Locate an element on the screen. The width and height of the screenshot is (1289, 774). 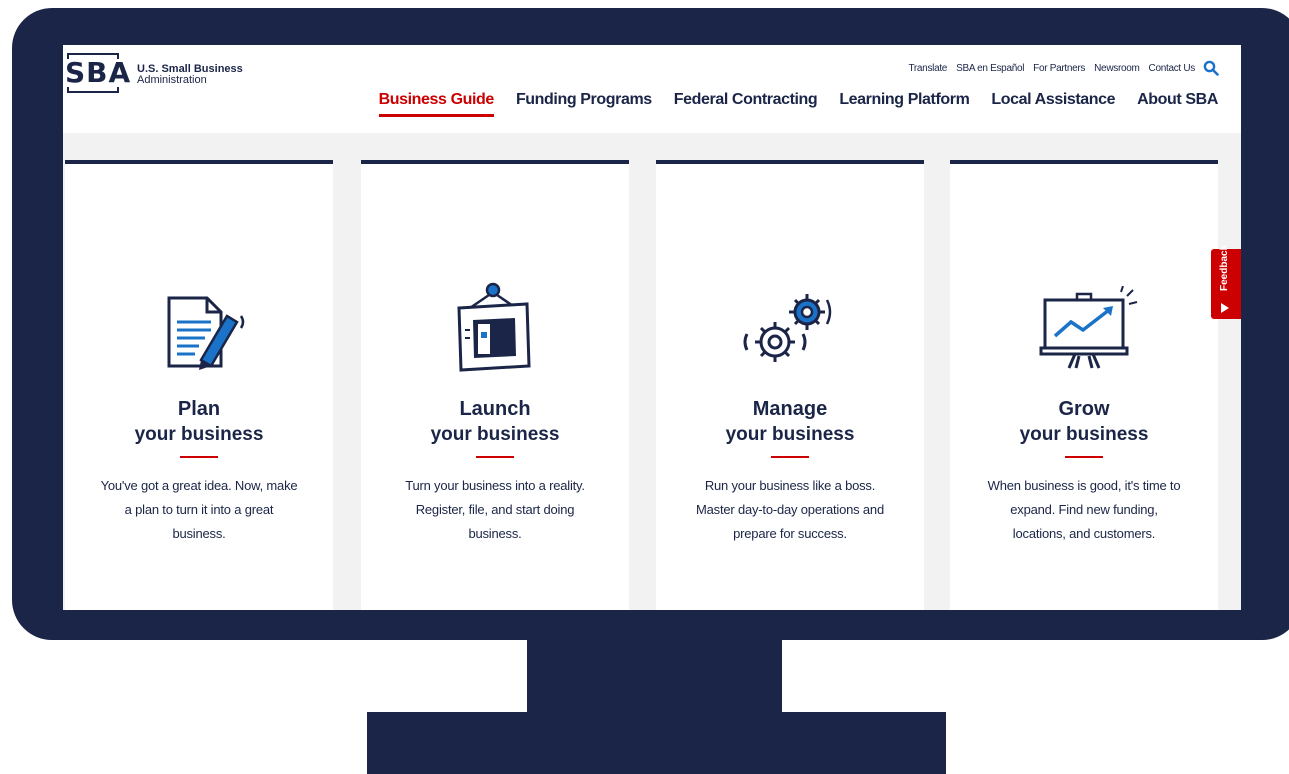
logo-bracket-bottom is located at coordinates (93, 90).